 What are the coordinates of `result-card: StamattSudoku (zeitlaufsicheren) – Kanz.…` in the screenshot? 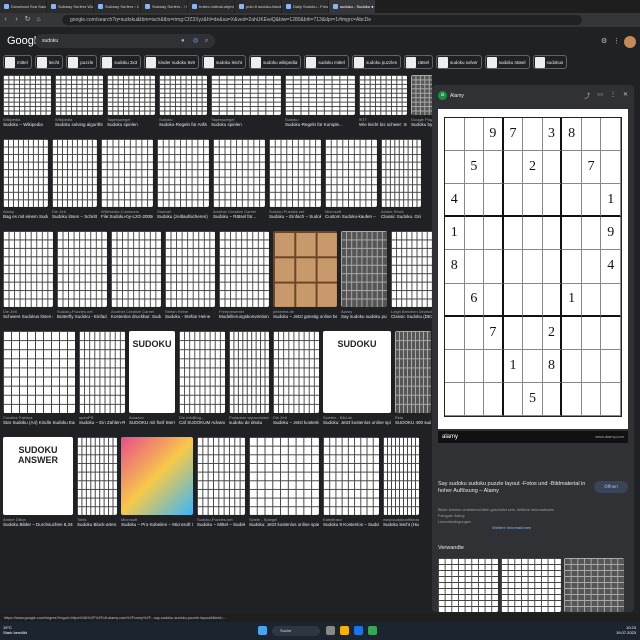 It's located at (183, 179).